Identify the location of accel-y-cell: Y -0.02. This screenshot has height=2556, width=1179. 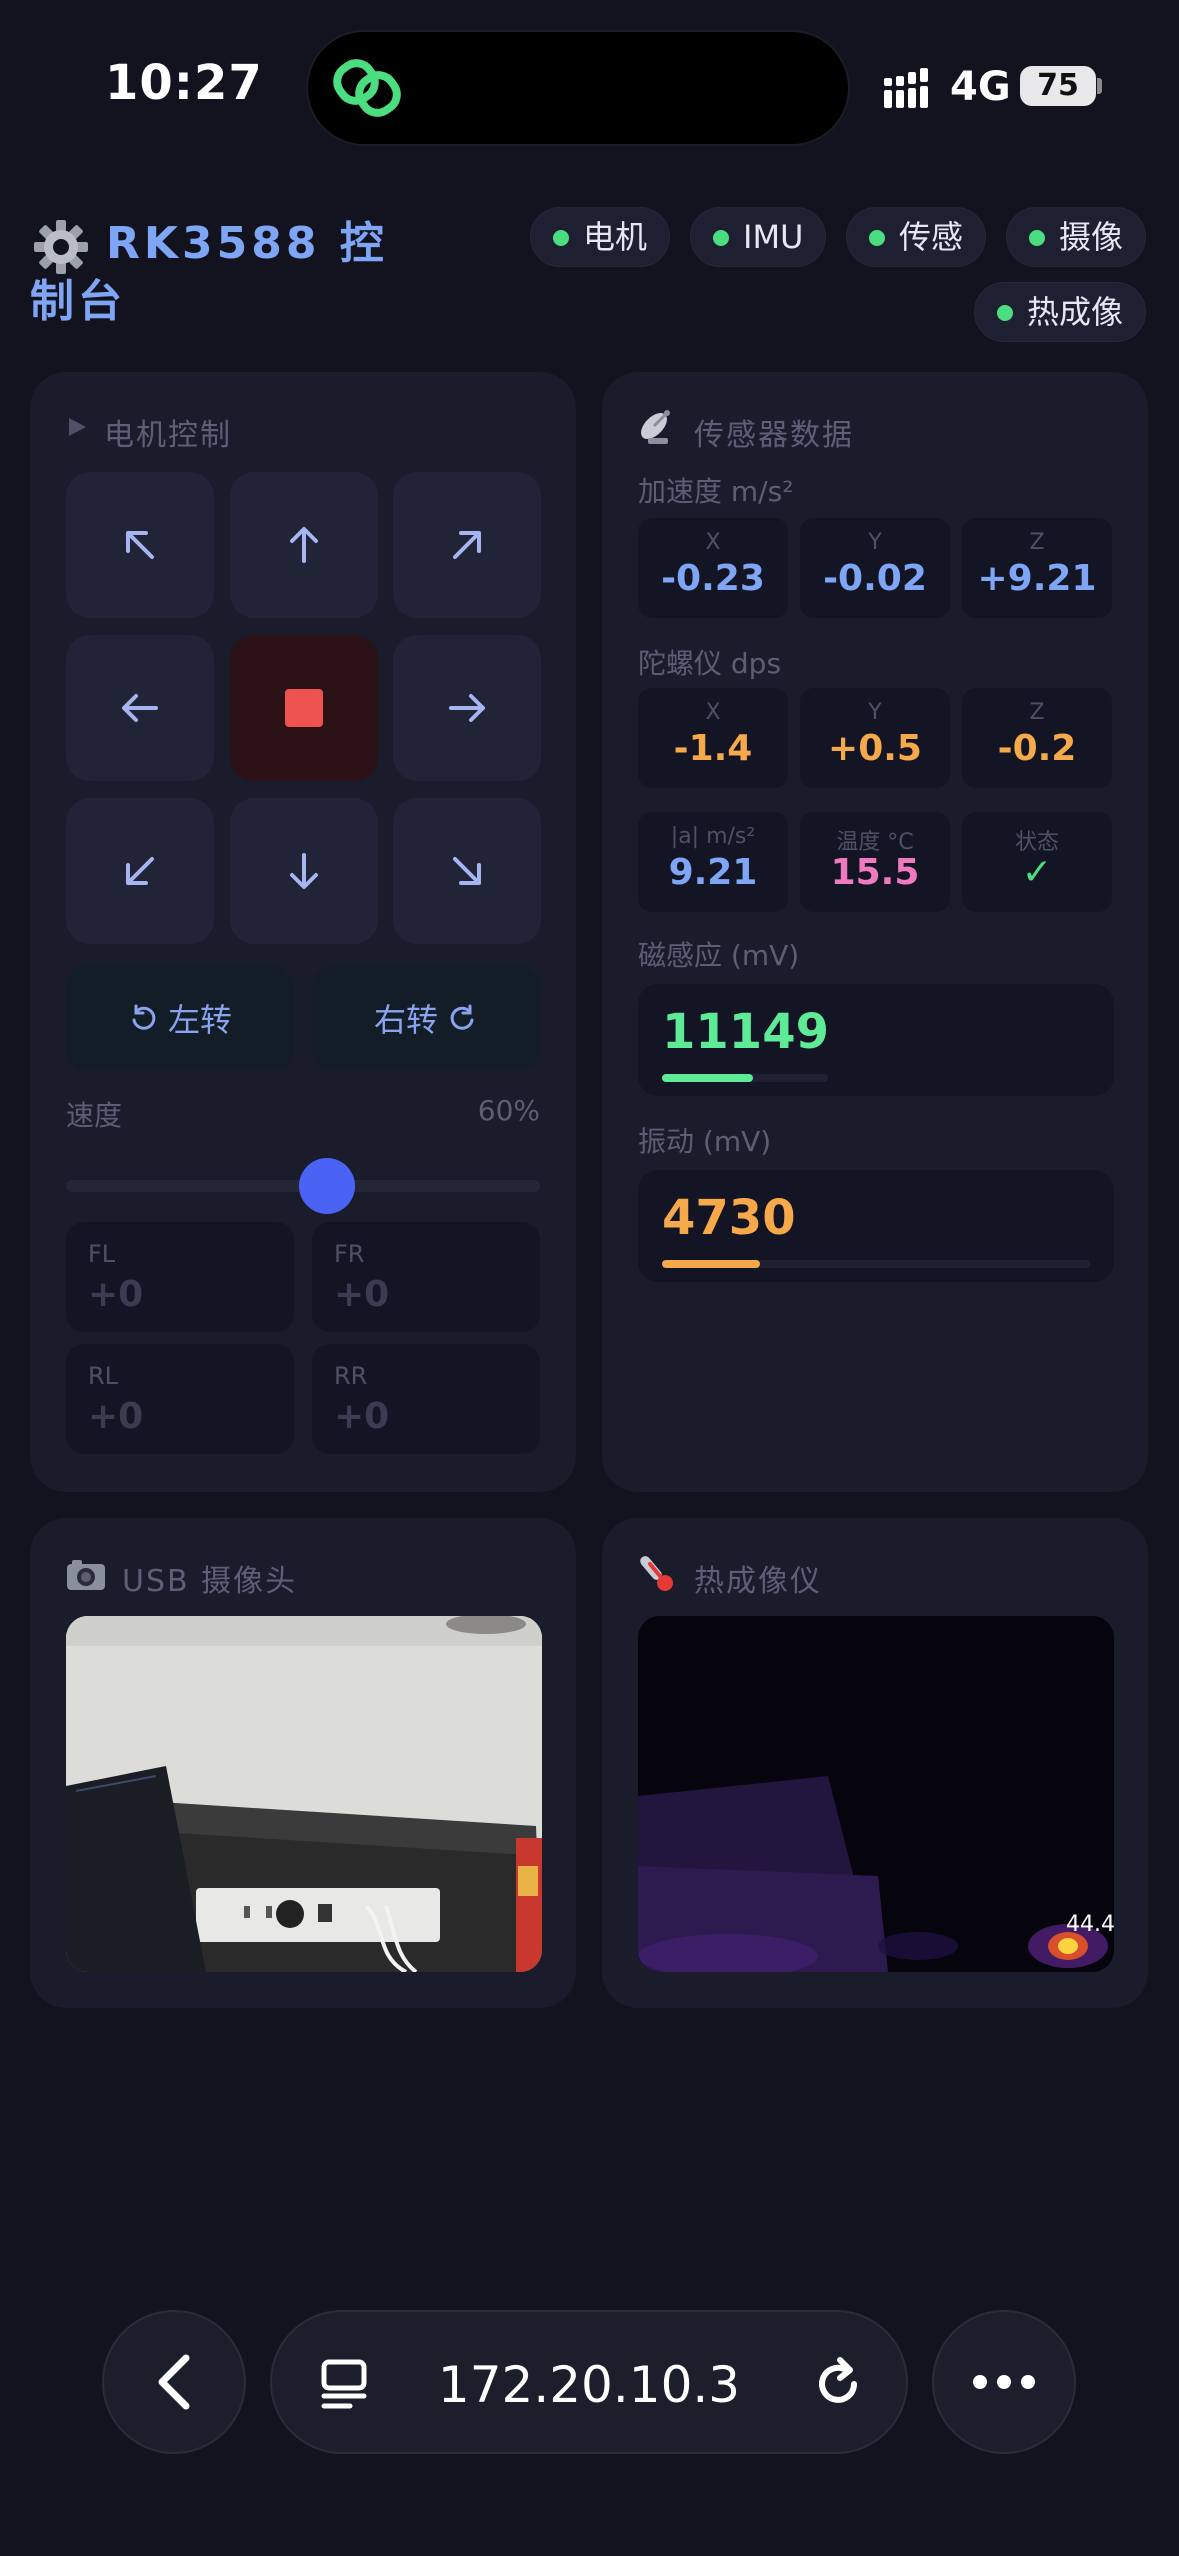
(875, 568).